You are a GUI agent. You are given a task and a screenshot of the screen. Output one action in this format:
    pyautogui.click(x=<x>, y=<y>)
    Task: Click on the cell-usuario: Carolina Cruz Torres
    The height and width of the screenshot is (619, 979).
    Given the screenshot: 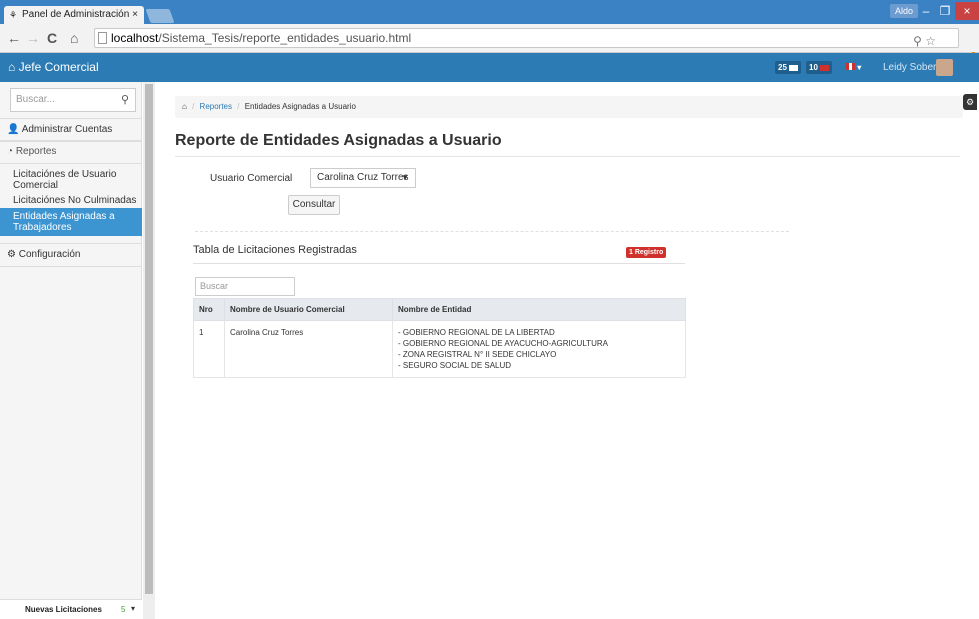 What is the action you would take?
    pyautogui.click(x=308, y=349)
    